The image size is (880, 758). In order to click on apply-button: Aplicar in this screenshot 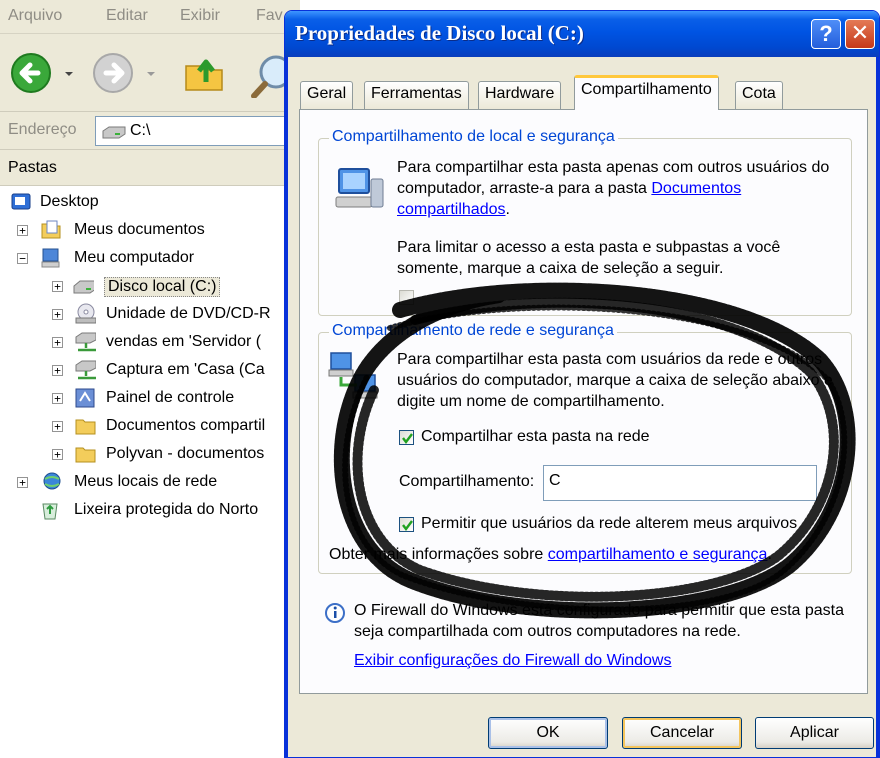, I will do `click(814, 733)`.